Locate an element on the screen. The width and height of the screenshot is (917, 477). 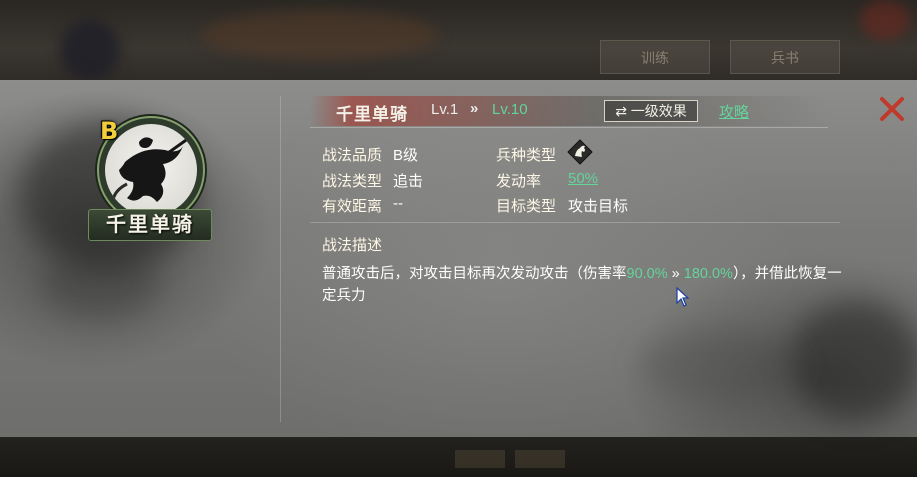
mouse-cursor-icon is located at coordinates (683, 296).